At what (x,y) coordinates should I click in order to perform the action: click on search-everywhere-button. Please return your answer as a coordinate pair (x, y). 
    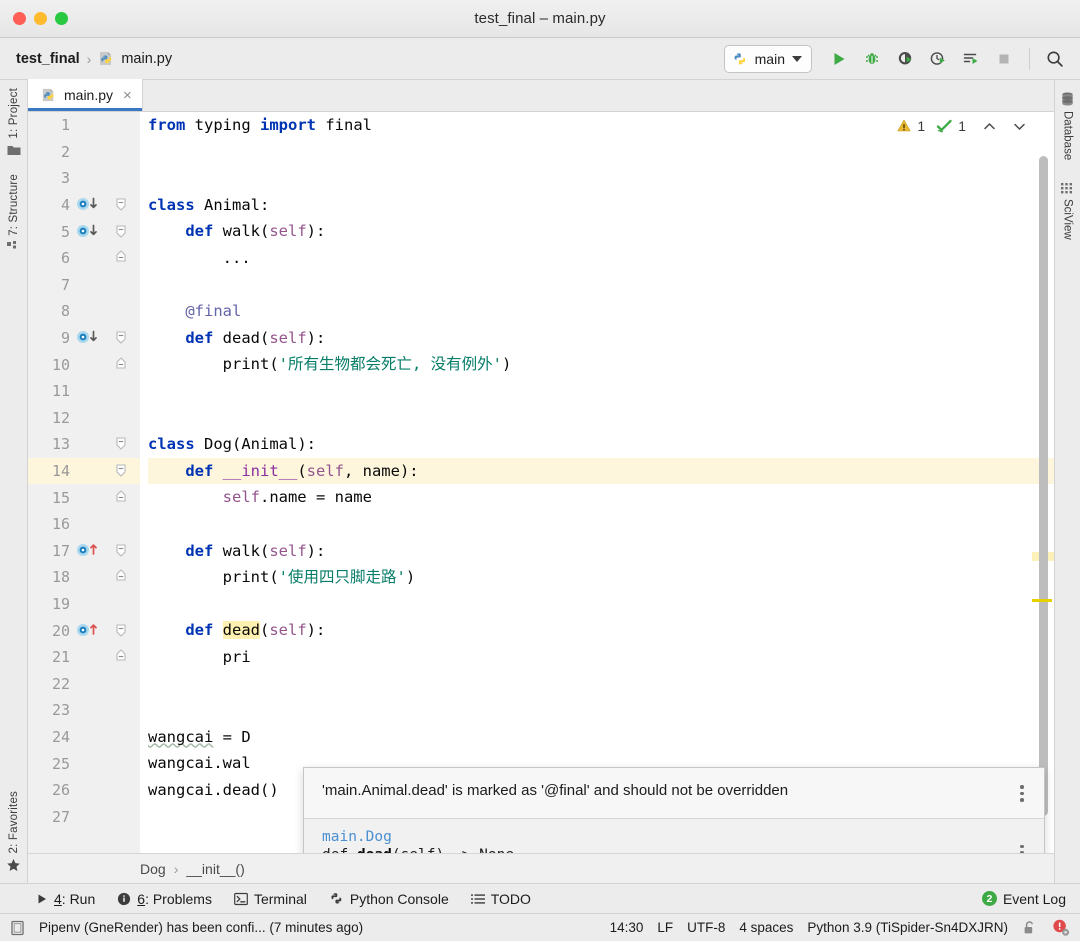
    Looking at the image, I should click on (1055, 59).